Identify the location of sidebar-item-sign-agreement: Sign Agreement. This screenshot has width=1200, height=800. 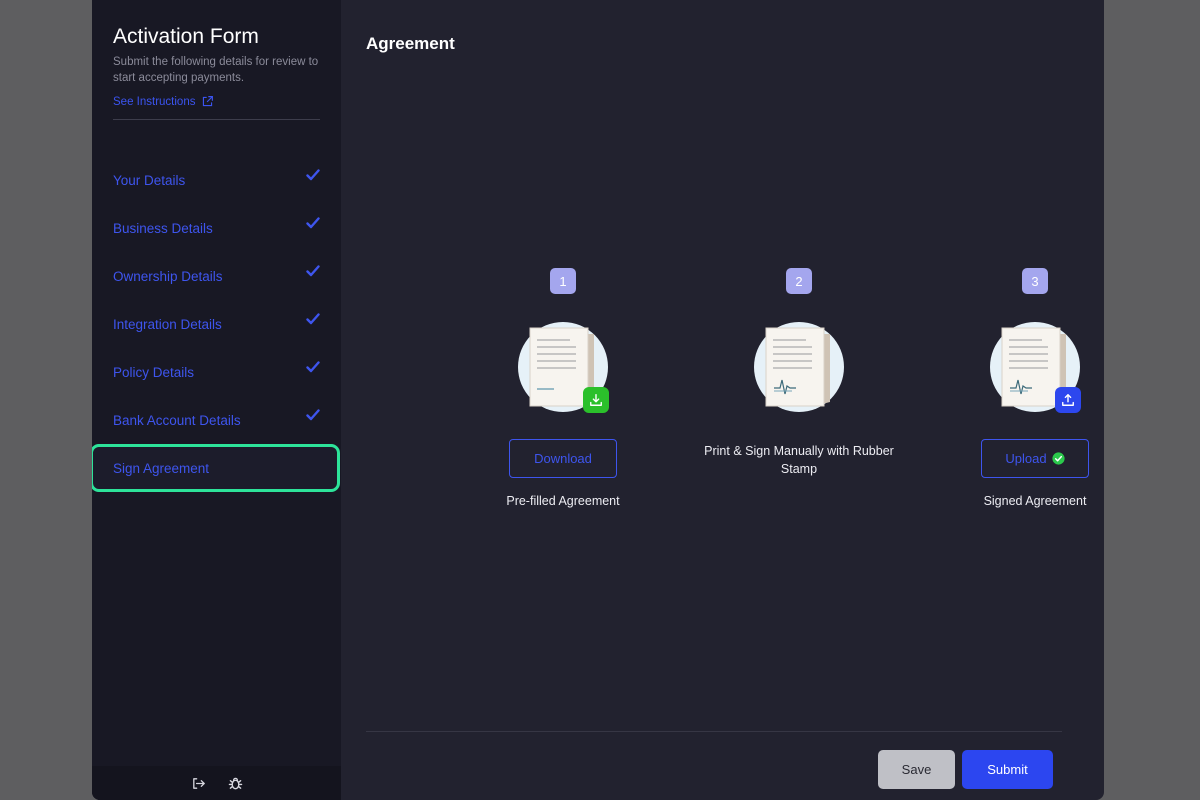
(216, 468).